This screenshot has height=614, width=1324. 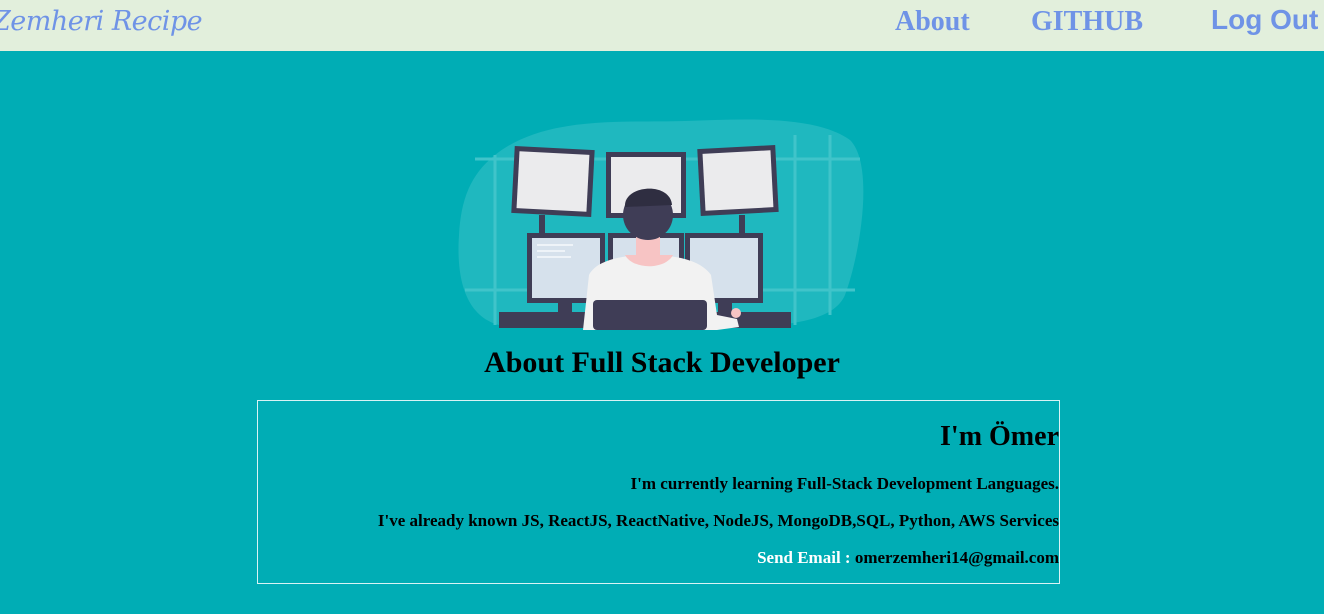 What do you see at coordinates (661, 224) in the screenshot?
I see `developer-at-monitors-illustration` at bounding box center [661, 224].